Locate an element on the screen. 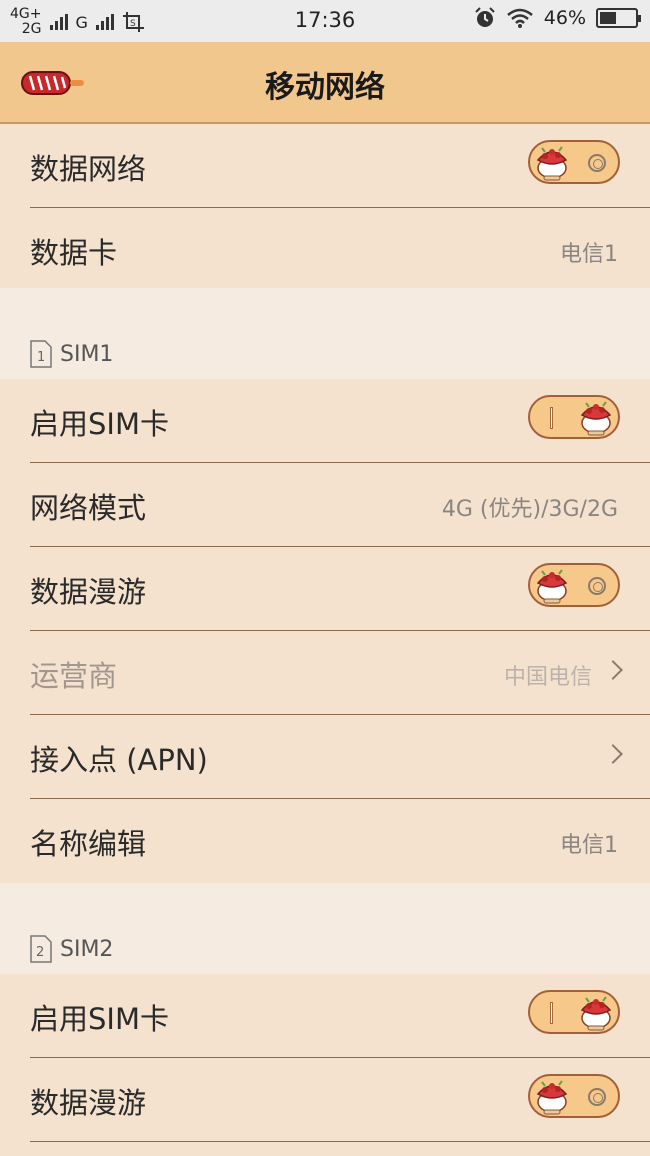  battery-percent: 46% is located at coordinates (564, 18).